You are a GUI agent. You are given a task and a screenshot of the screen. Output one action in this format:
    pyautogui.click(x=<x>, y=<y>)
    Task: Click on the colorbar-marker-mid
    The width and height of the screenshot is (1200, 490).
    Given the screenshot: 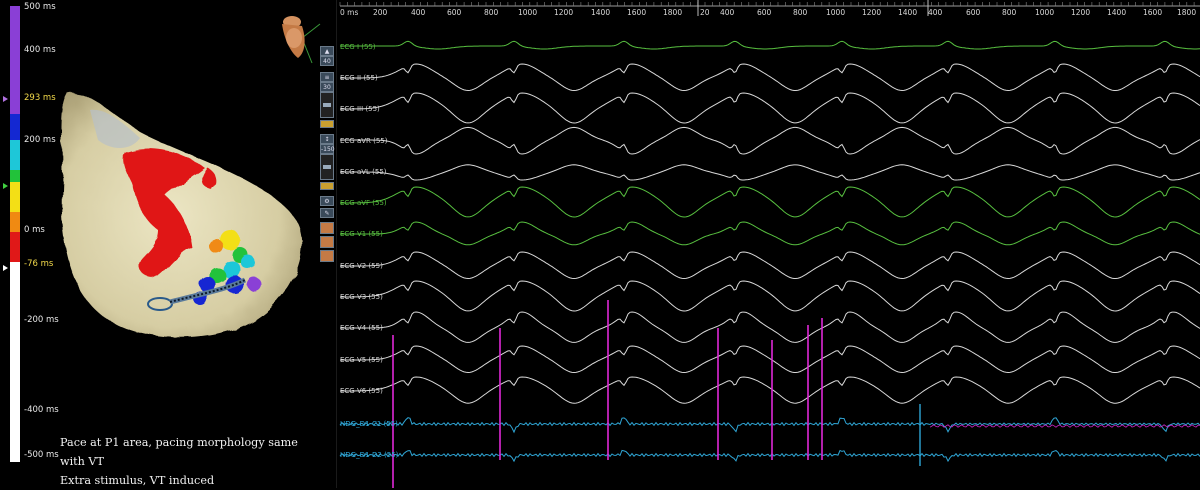 What is the action you would take?
    pyautogui.click(x=5, y=186)
    